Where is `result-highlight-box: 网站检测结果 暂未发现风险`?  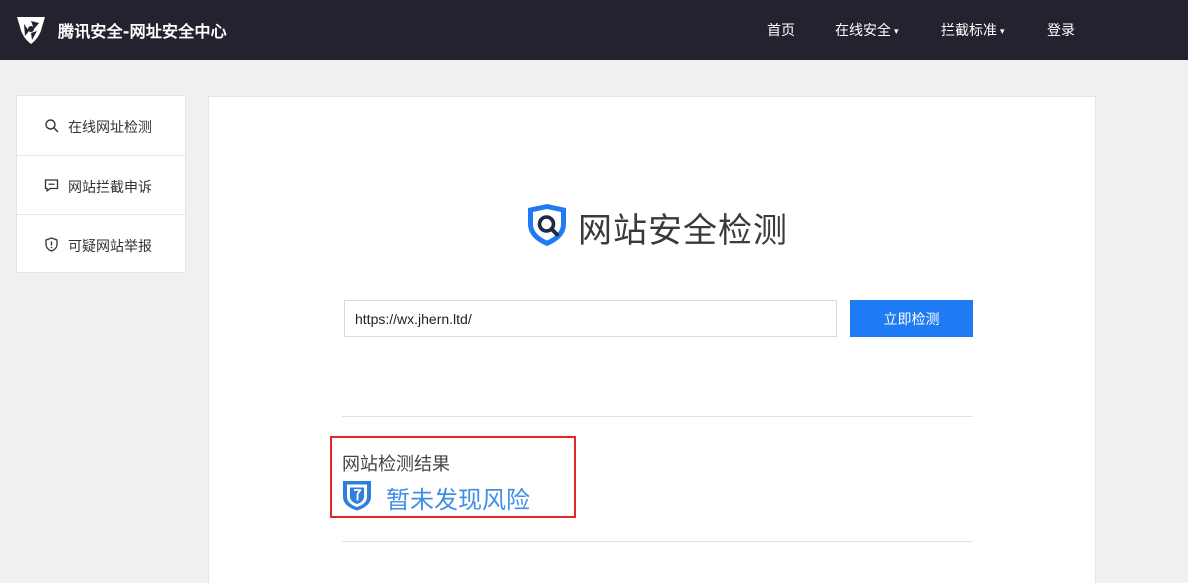 result-highlight-box: 网站检测结果 暂未发现风险 is located at coordinates (453, 477).